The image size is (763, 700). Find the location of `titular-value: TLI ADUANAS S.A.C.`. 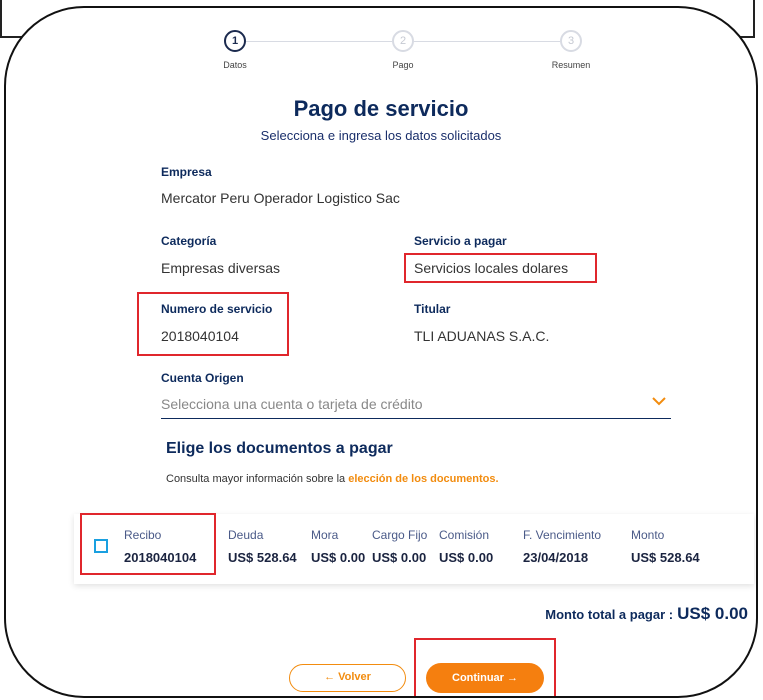

titular-value: TLI ADUANAS S.A.C. is located at coordinates (482, 336).